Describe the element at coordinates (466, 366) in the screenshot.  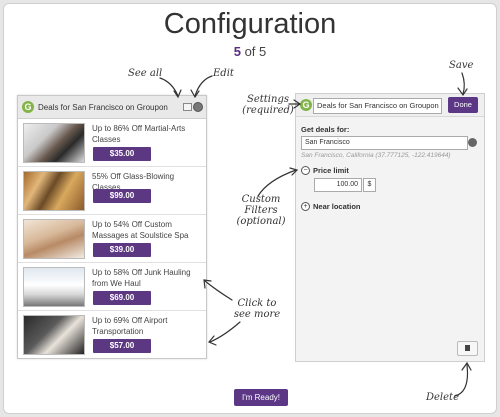
I see `arrowhead-delete` at that location.